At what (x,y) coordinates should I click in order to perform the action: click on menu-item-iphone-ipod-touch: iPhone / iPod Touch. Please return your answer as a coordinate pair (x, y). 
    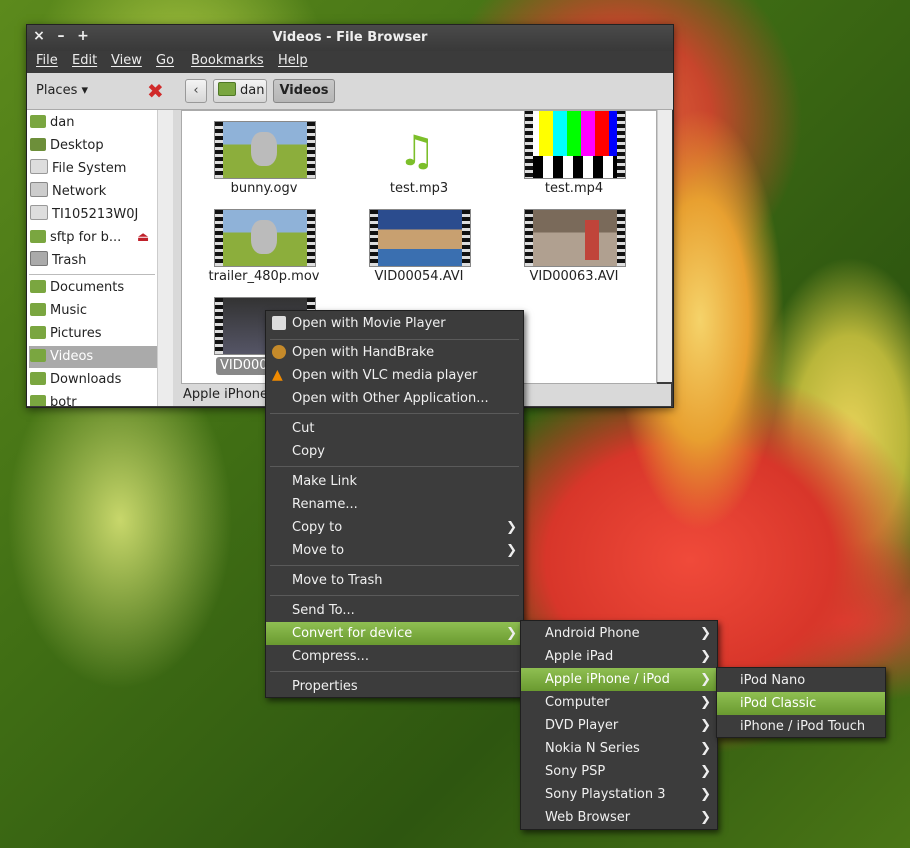
    Looking at the image, I should click on (801, 726).